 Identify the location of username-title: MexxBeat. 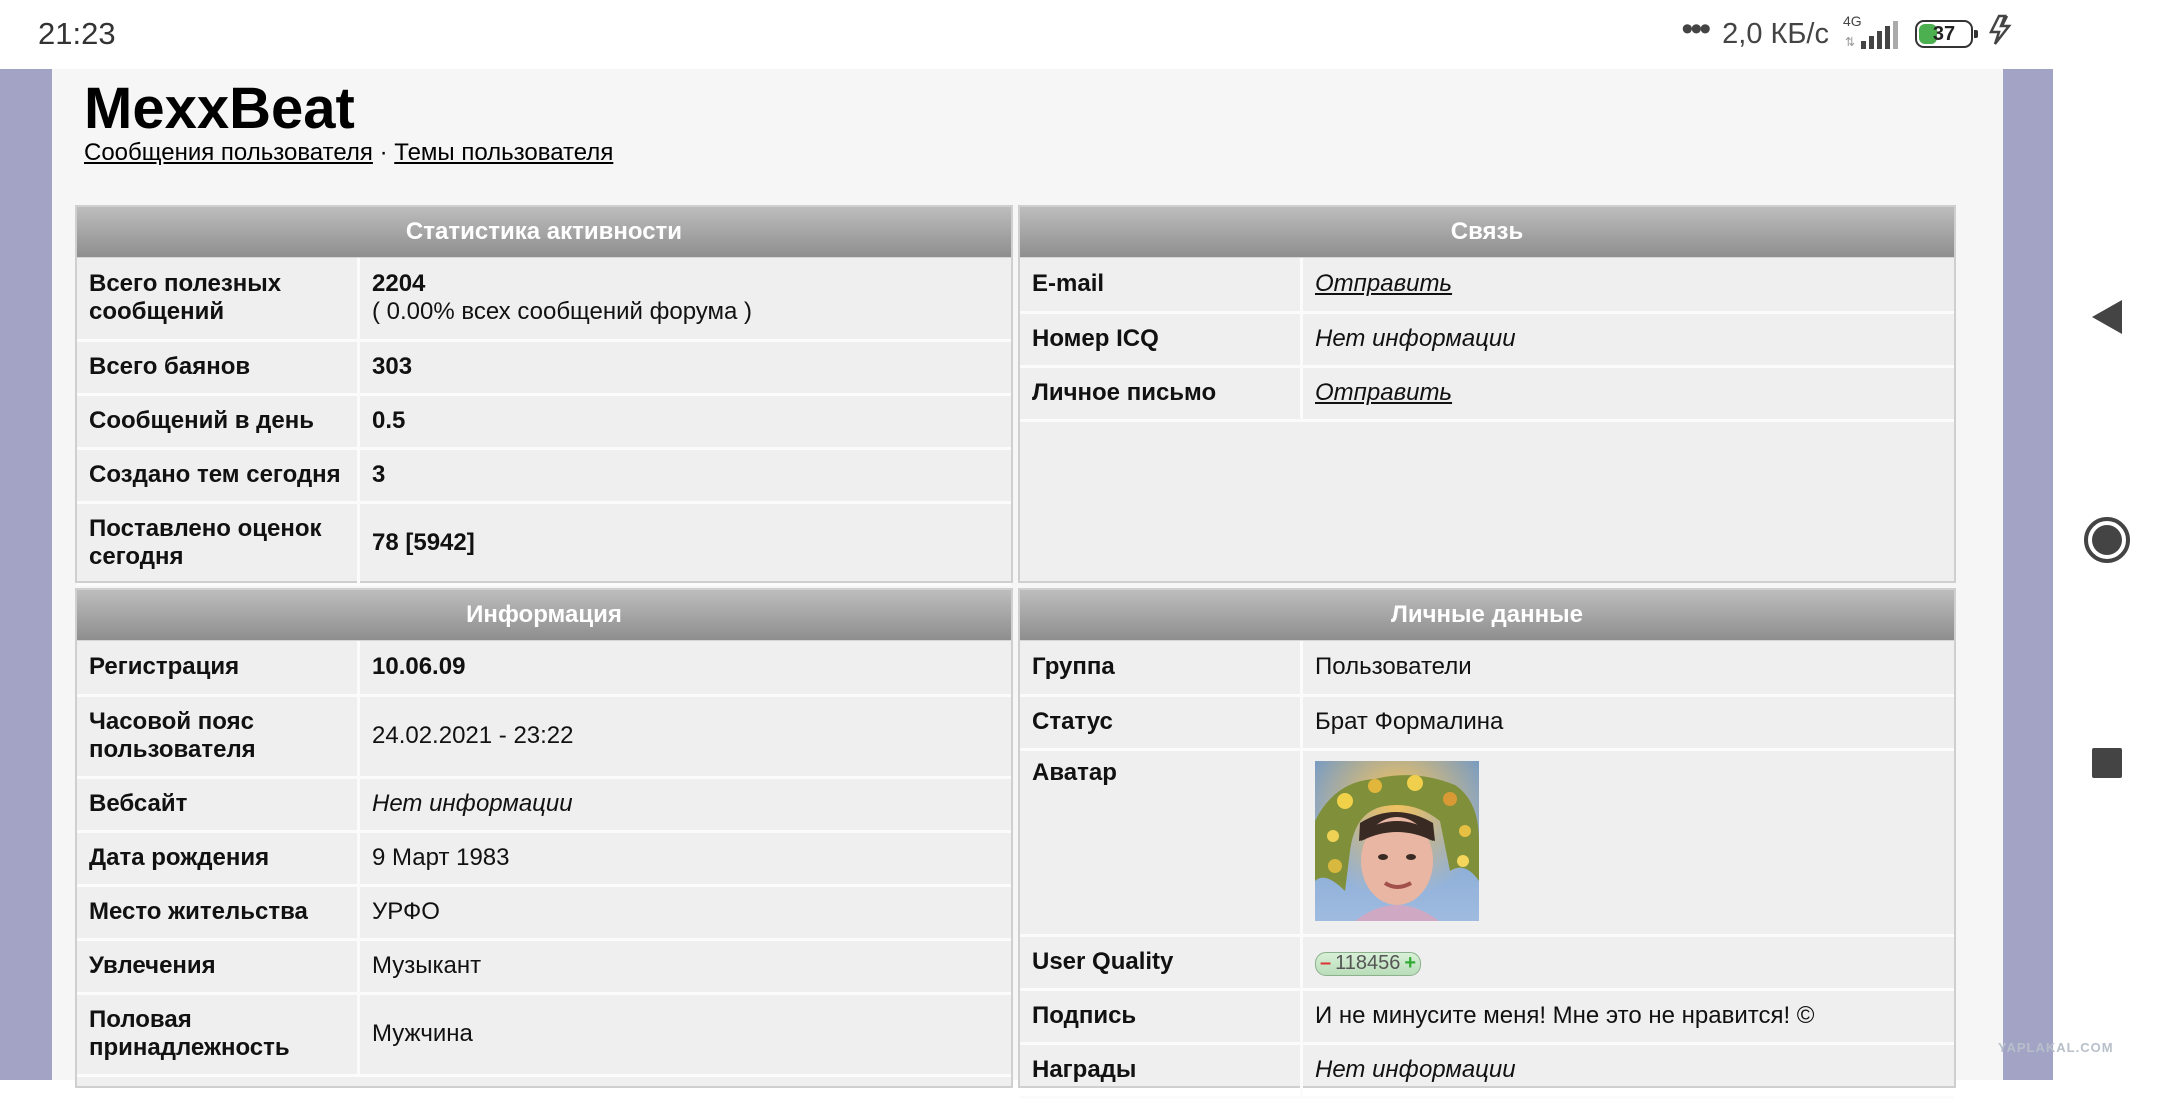
(219, 108).